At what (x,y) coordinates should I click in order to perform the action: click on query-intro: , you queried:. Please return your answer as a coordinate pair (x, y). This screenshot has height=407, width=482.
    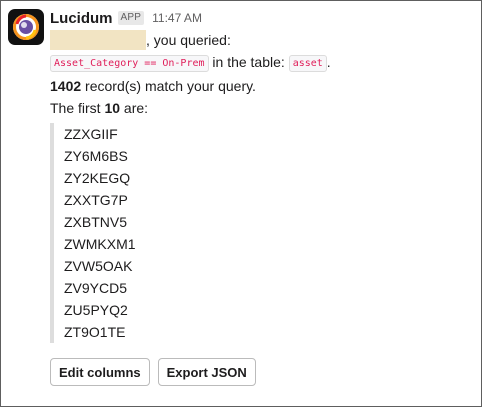
    Looking at the image, I should click on (262, 40).